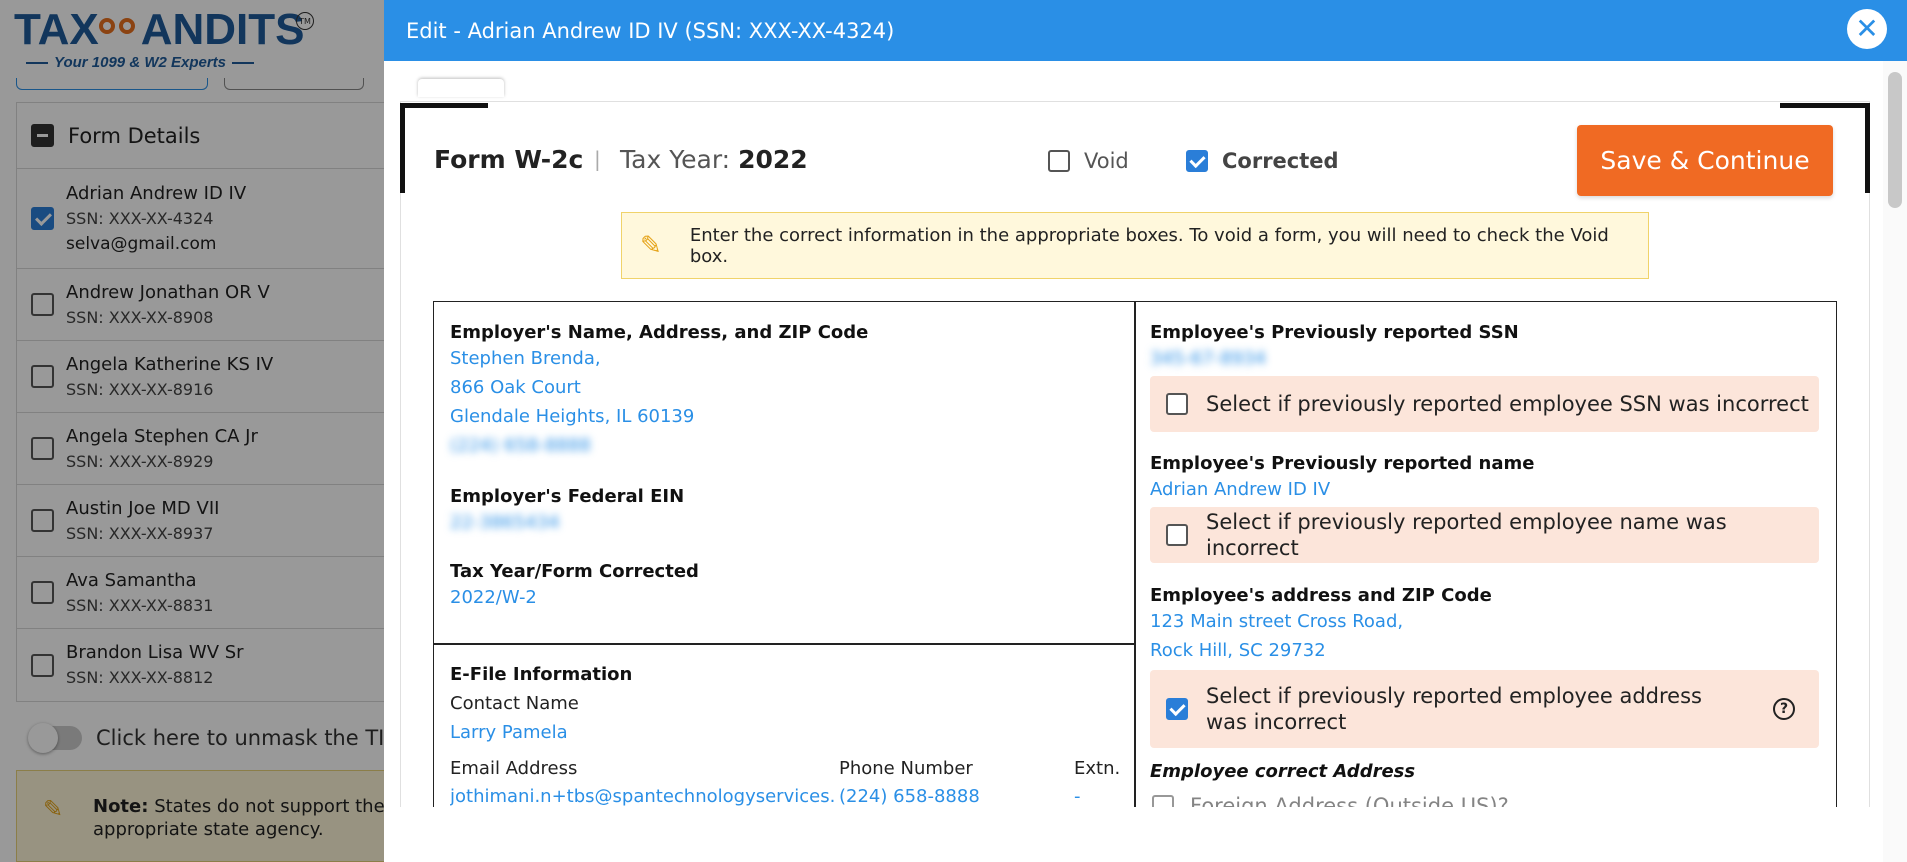 This screenshot has width=1907, height=862. Describe the element at coordinates (514, 703) in the screenshot. I see `contact-name-label: Contact Name` at that location.